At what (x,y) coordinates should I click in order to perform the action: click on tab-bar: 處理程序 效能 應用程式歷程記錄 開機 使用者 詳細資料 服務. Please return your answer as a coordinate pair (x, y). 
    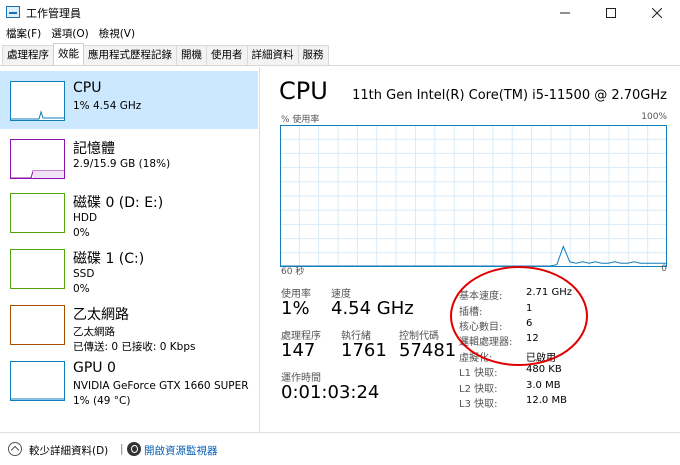
    Looking at the image, I should click on (340, 54).